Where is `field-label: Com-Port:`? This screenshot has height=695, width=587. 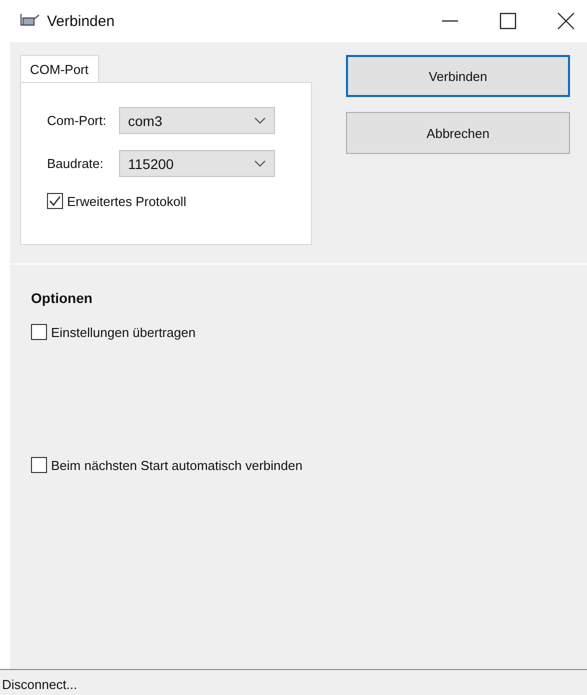
field-label: Com-Port: is located at coordinates (77, 120).